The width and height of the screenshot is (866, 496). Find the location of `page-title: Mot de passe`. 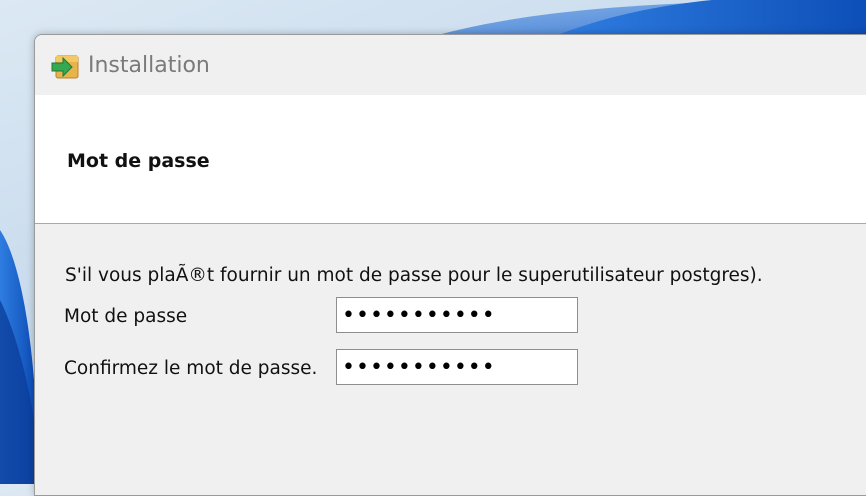

page-title: Mot de passe is located at coordinates (138, 161).